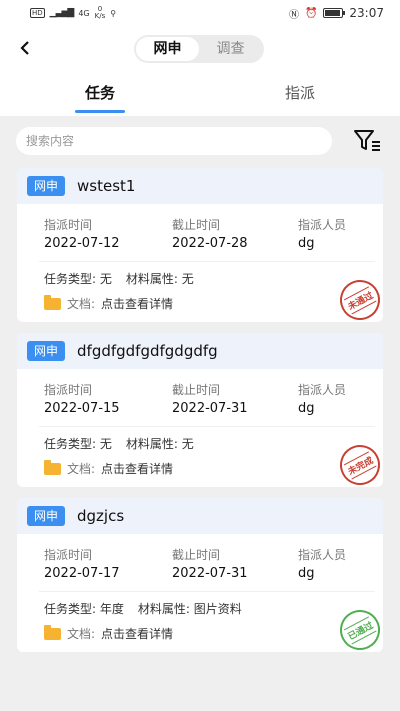 This screenshot has width=400, height=711. What do you see at coordinates (200, 94) in the screenshot?
I see `tab-bar: 任务 指派` at bounding box center [200, 94].